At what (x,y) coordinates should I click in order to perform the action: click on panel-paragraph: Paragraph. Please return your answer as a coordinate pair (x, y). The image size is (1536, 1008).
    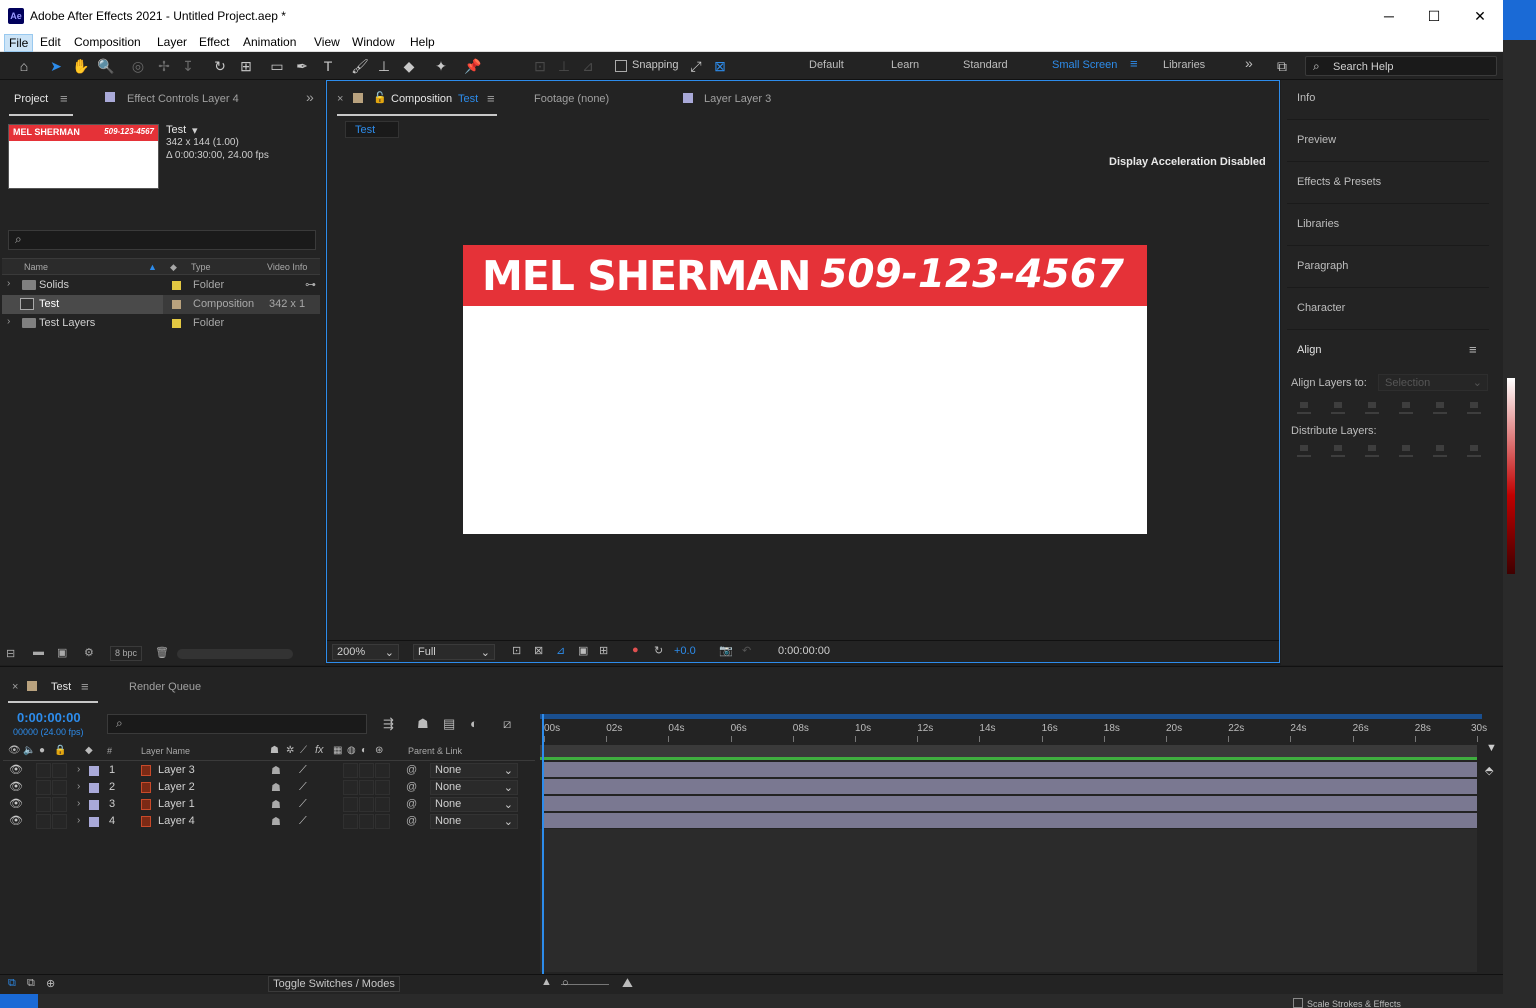
    Looking at the image, I should click on (1388, 268).